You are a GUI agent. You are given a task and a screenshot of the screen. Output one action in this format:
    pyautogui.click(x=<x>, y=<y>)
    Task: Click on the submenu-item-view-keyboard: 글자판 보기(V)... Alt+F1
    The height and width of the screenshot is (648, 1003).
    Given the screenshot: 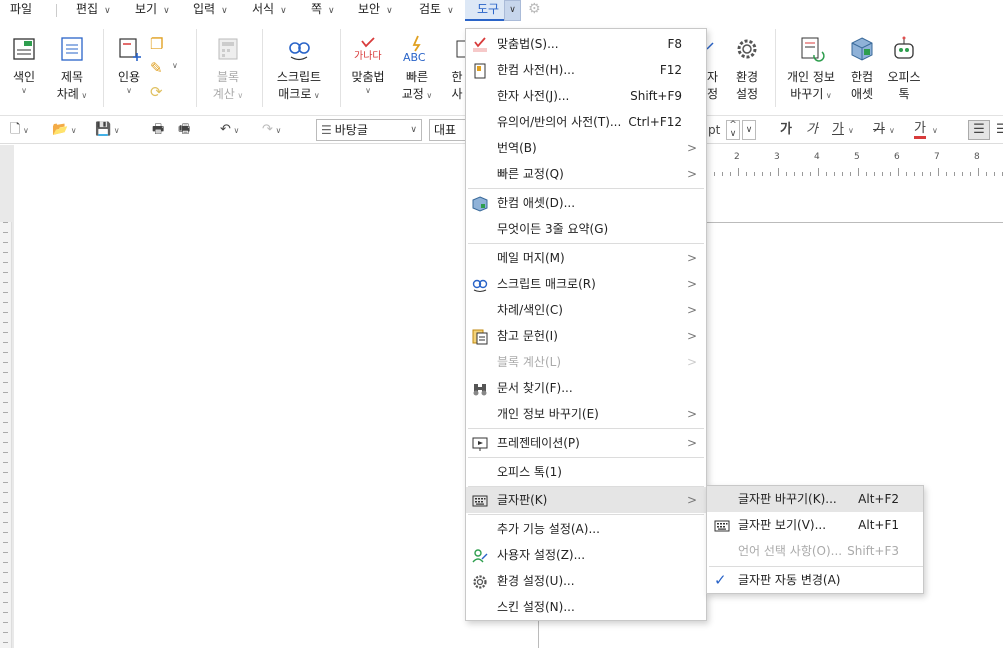 What is the action you would take?
    pyautogui.click(x=815, y=525)
    